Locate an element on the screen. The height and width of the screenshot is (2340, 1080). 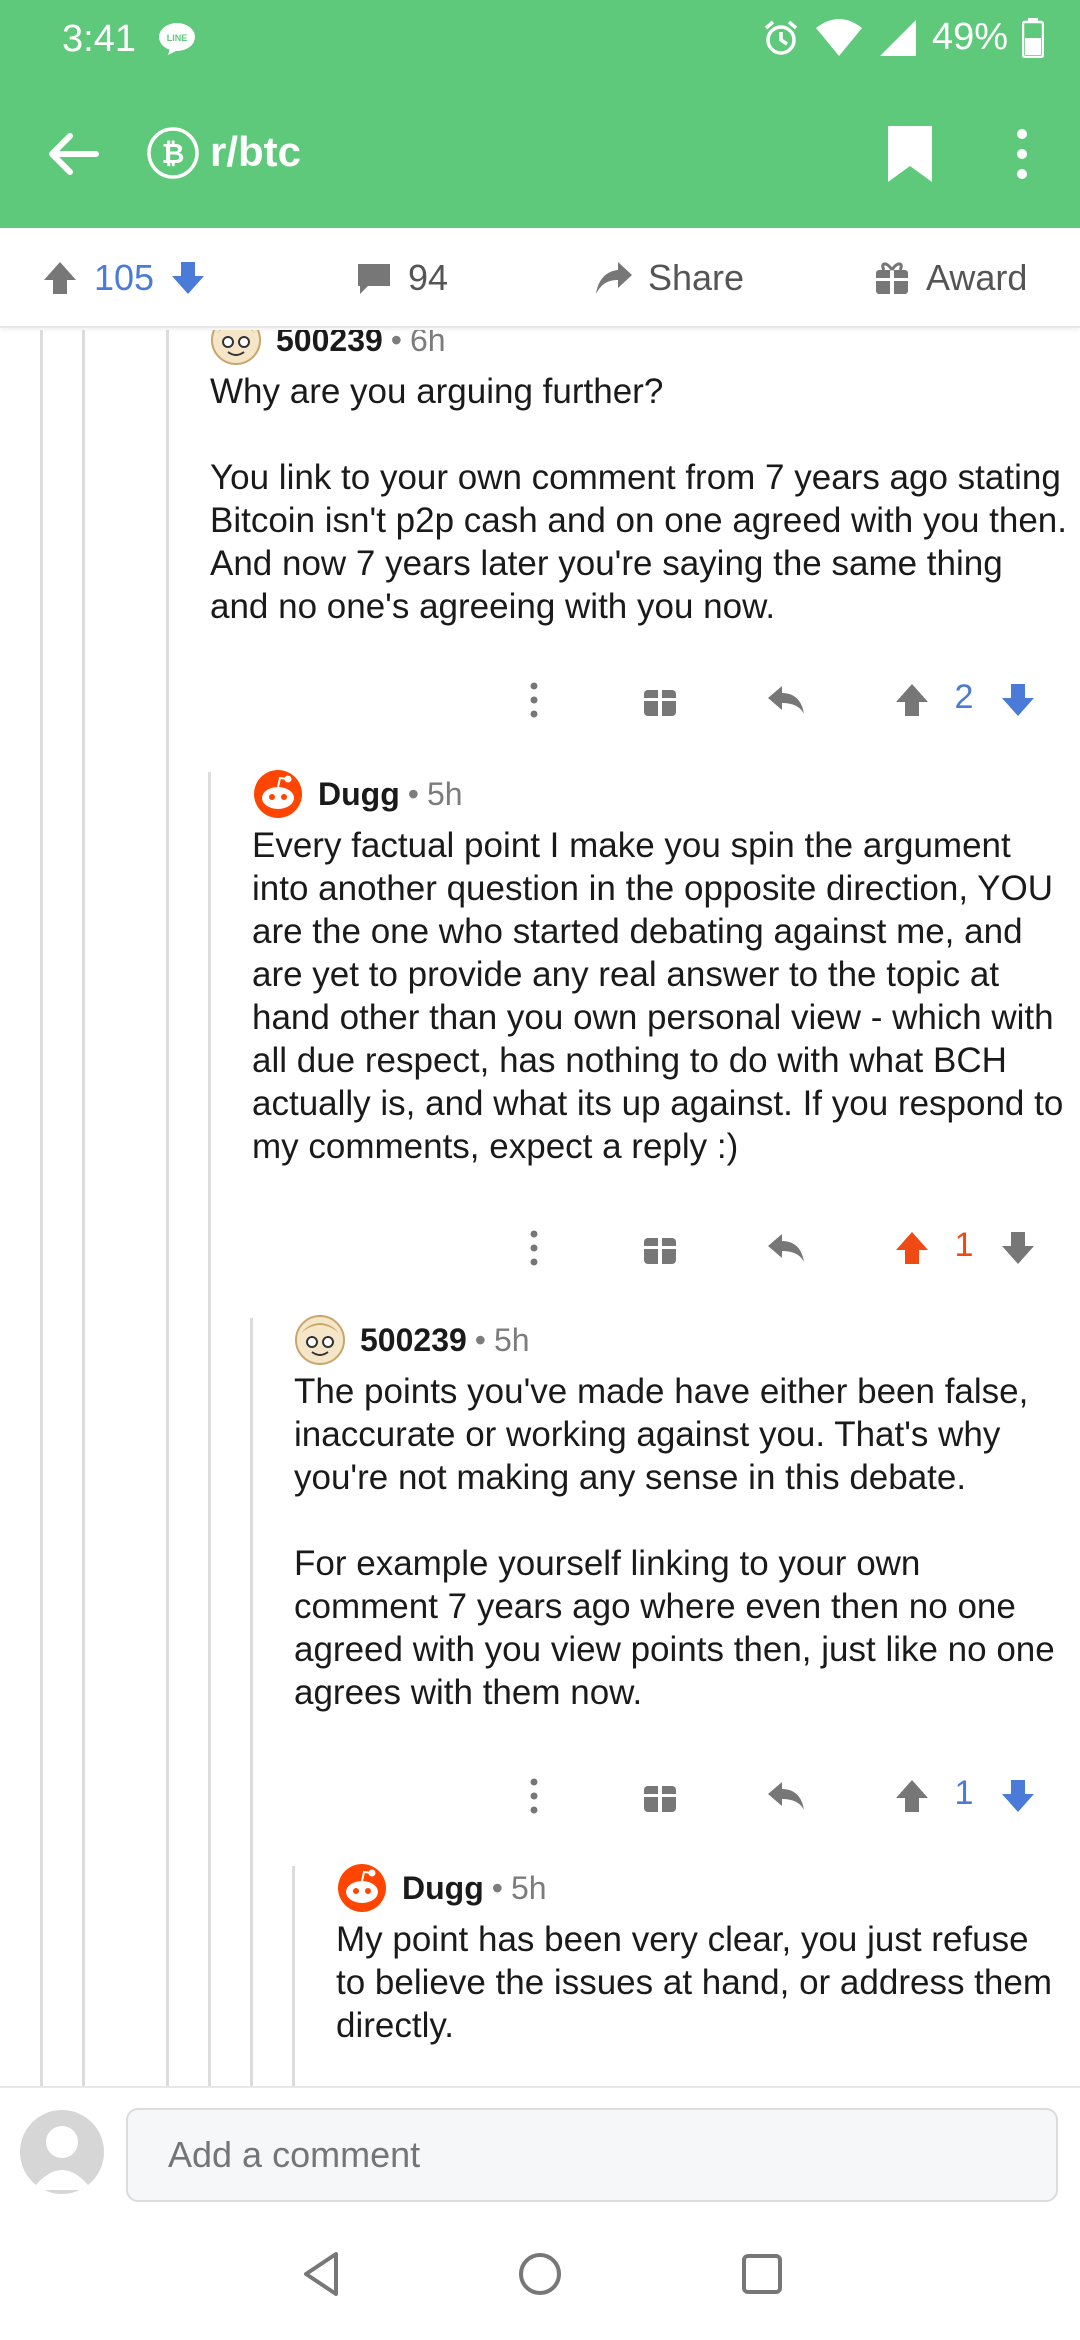
signal-icon is located at coordinates (897, 37).